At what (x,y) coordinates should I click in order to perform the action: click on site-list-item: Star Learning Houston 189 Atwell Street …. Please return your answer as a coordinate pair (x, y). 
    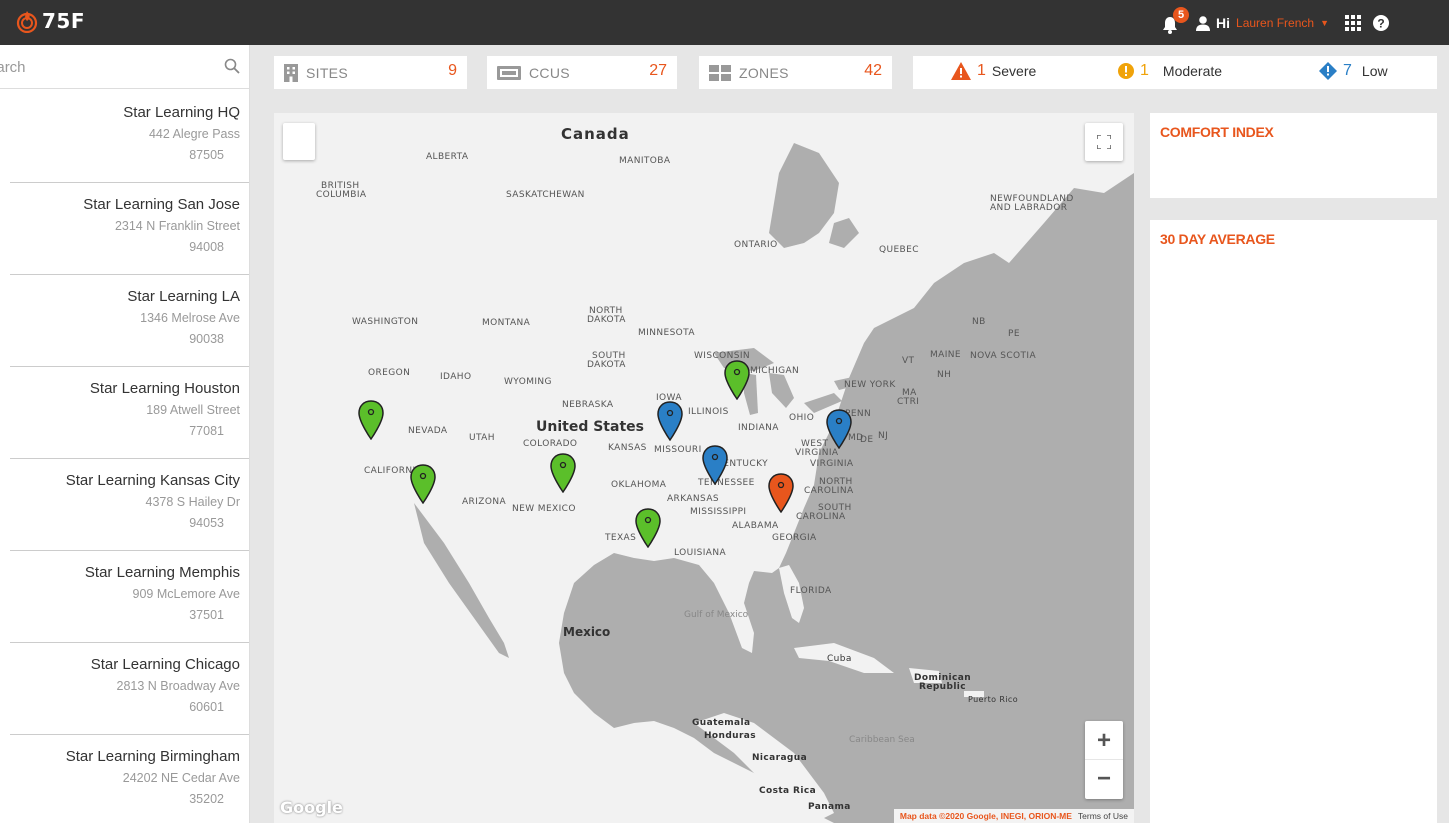
    Looking at the image, I should click on (129, 413).